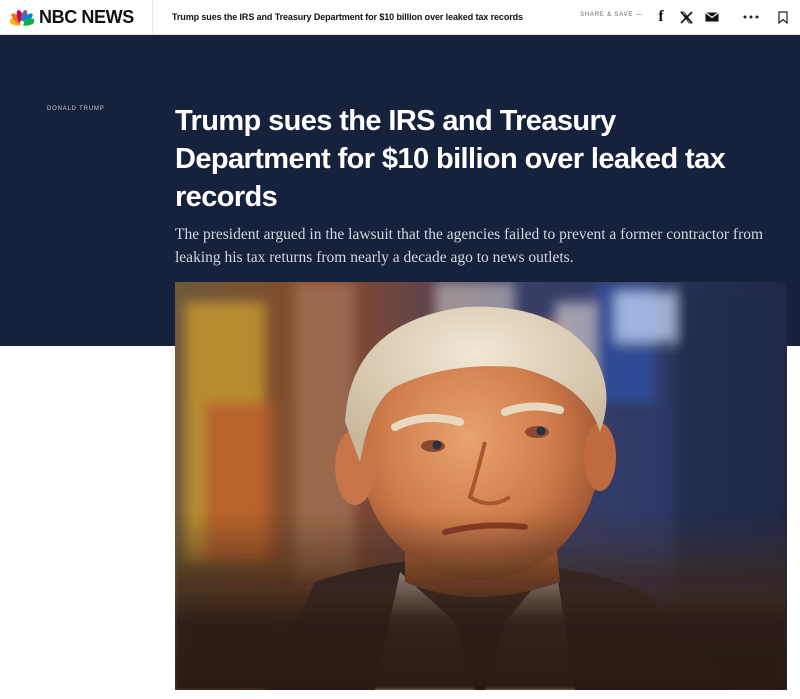 This screenshot has height=699, width=800. Describe the element at coordinates (661, 17) in the screenshot. I see `facebook-icon: f` at that location.